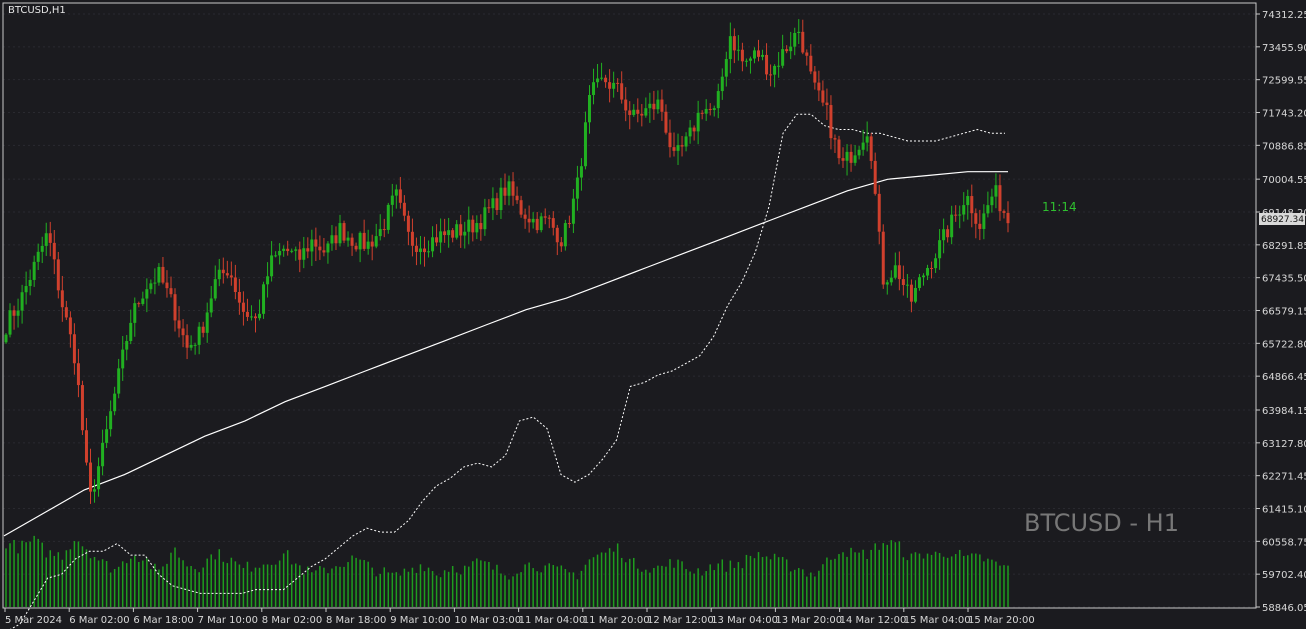 Image resolution: width=1306 pixels, height=629 pixels. What do you see at coordinates (1284, 15) in the screenshot?
I see `y-tick-label: 74312.25` at bounding box center [1284, 15].